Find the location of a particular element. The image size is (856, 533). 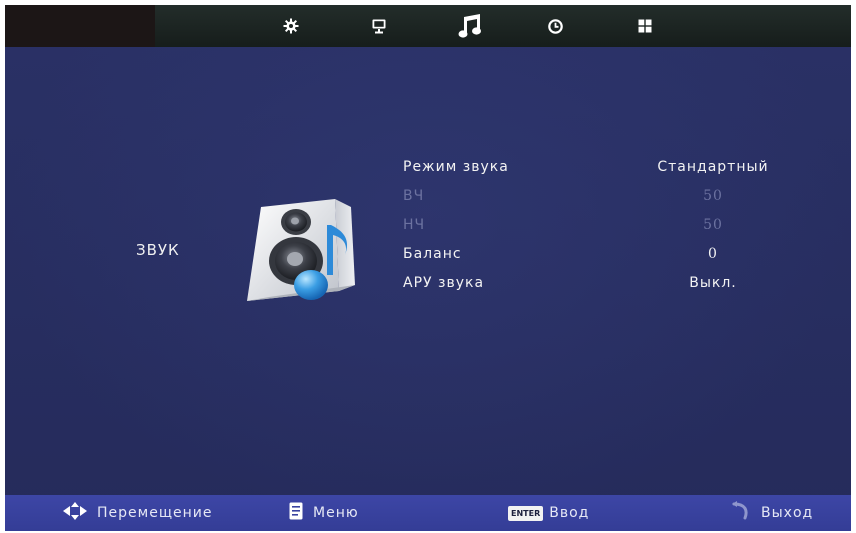

menu-title: ЗВУК is located at coordinates (158, 250).